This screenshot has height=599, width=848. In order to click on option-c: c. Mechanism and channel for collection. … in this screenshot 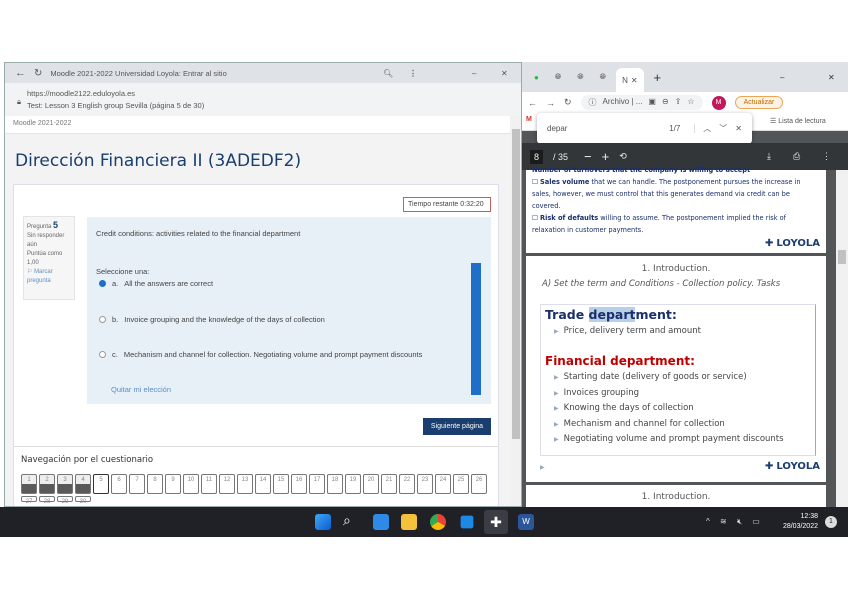, I will do `click(260, 354)`.